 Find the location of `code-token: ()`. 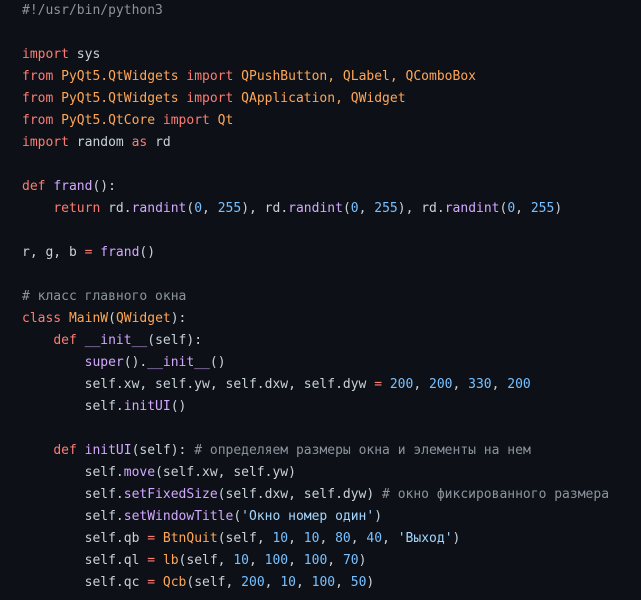

code-token: () is located at coordinates (217, 362).